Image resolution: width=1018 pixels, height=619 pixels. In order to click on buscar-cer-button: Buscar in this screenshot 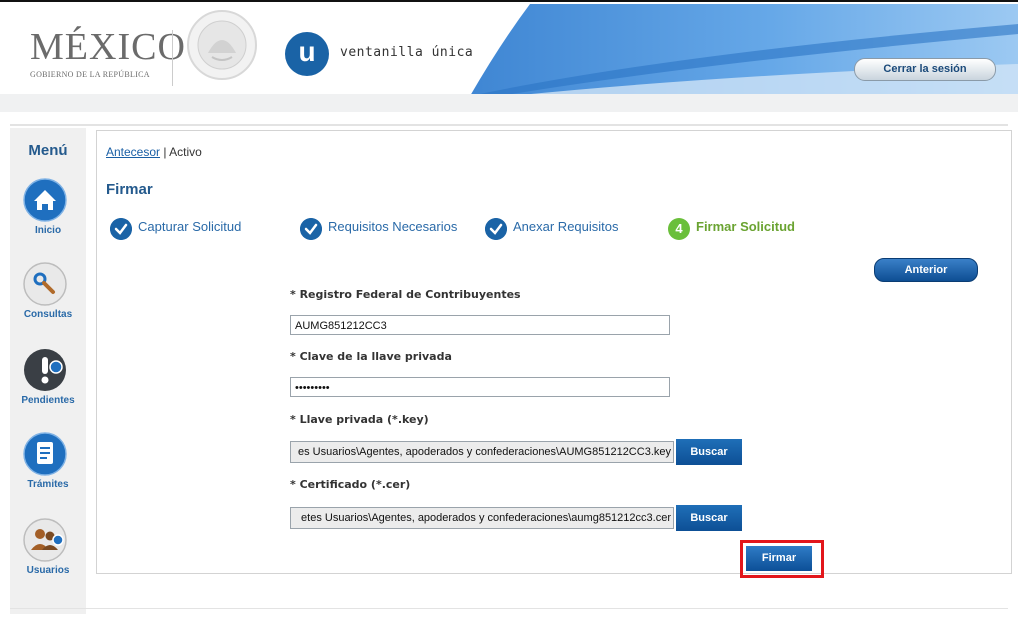, I will do `click(709, 518)`.